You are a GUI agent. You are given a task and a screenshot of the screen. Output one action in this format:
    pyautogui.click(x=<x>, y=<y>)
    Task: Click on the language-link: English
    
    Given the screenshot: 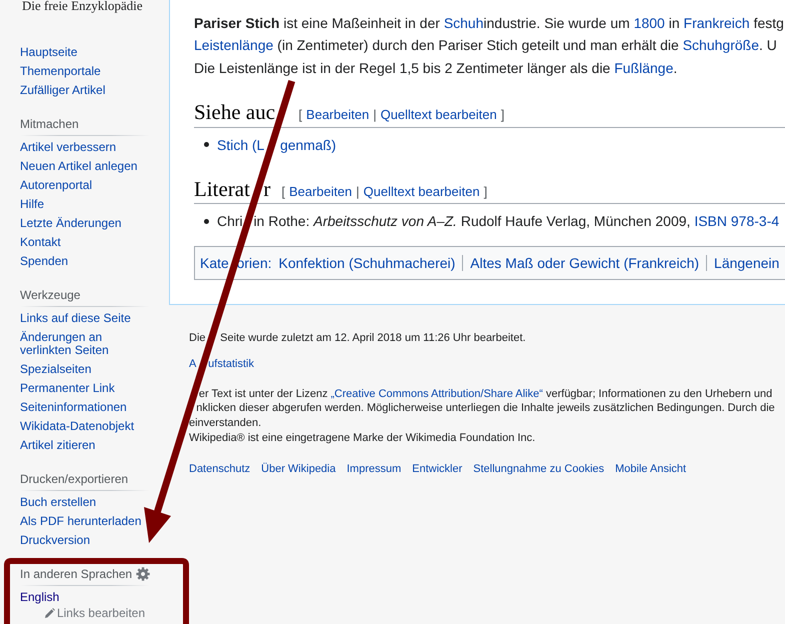 What is the action you would take?
    pyautogui.click(x=40, y=597)
    